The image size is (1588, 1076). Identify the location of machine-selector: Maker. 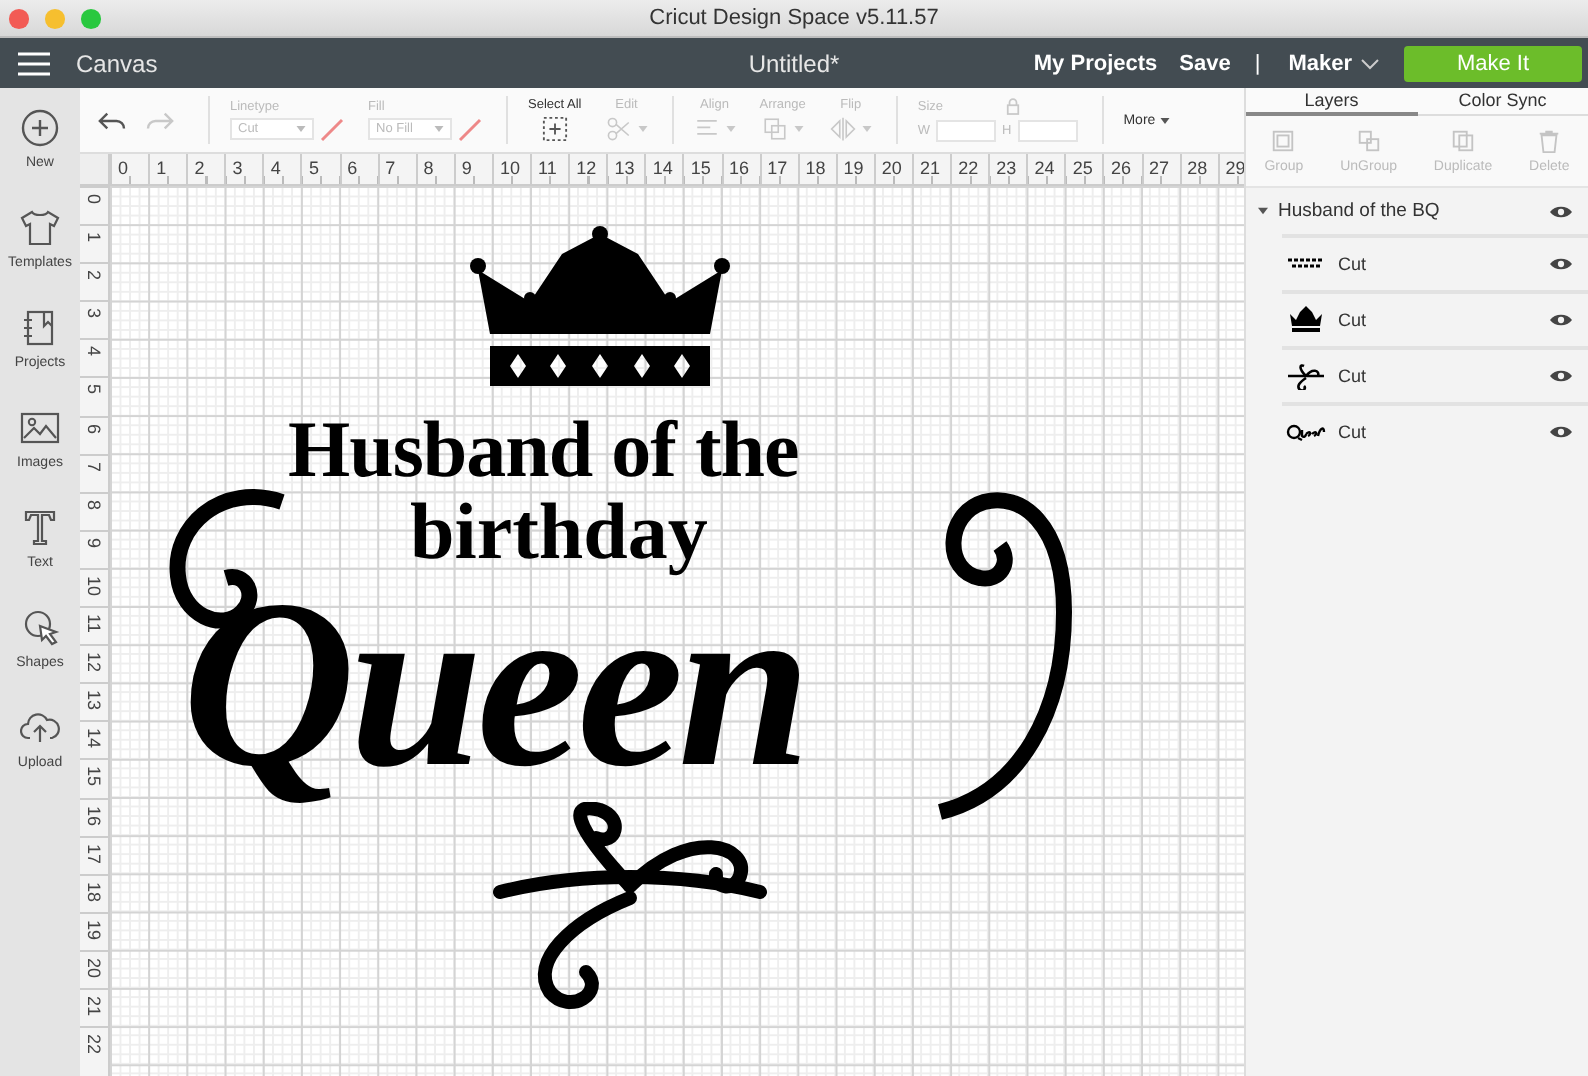
(1320, 63).